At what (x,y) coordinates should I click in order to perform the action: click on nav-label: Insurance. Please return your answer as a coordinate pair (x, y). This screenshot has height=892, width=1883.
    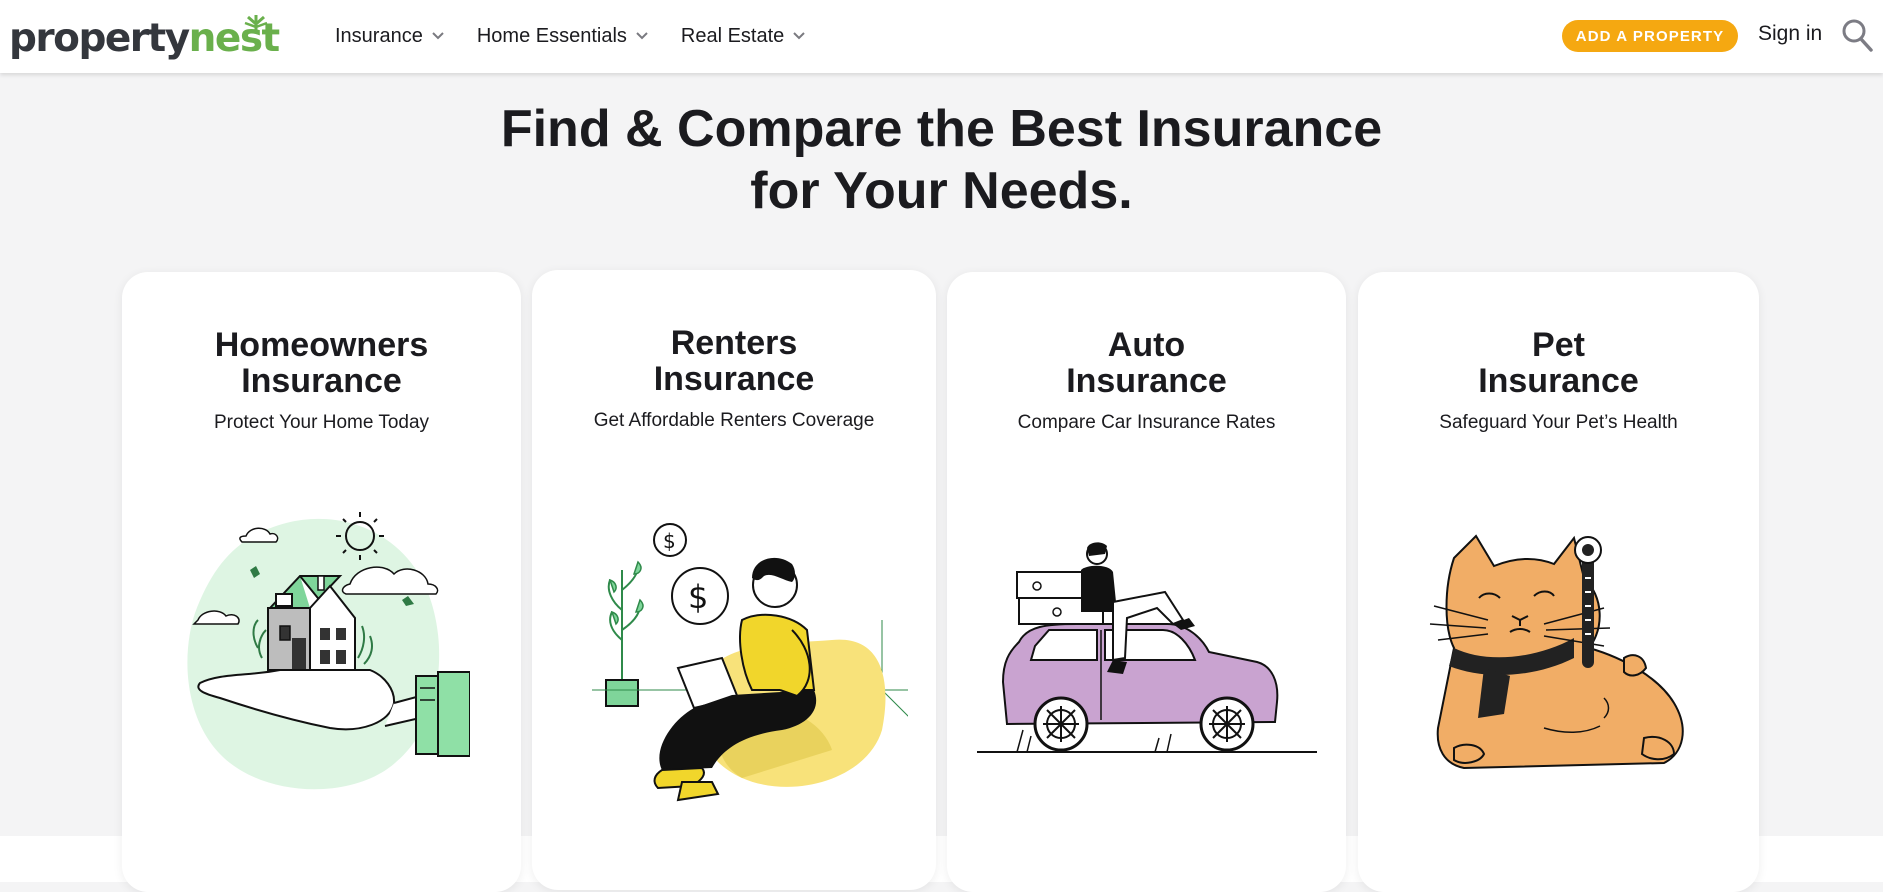
    Looking at the image, I should click on (379, 35).